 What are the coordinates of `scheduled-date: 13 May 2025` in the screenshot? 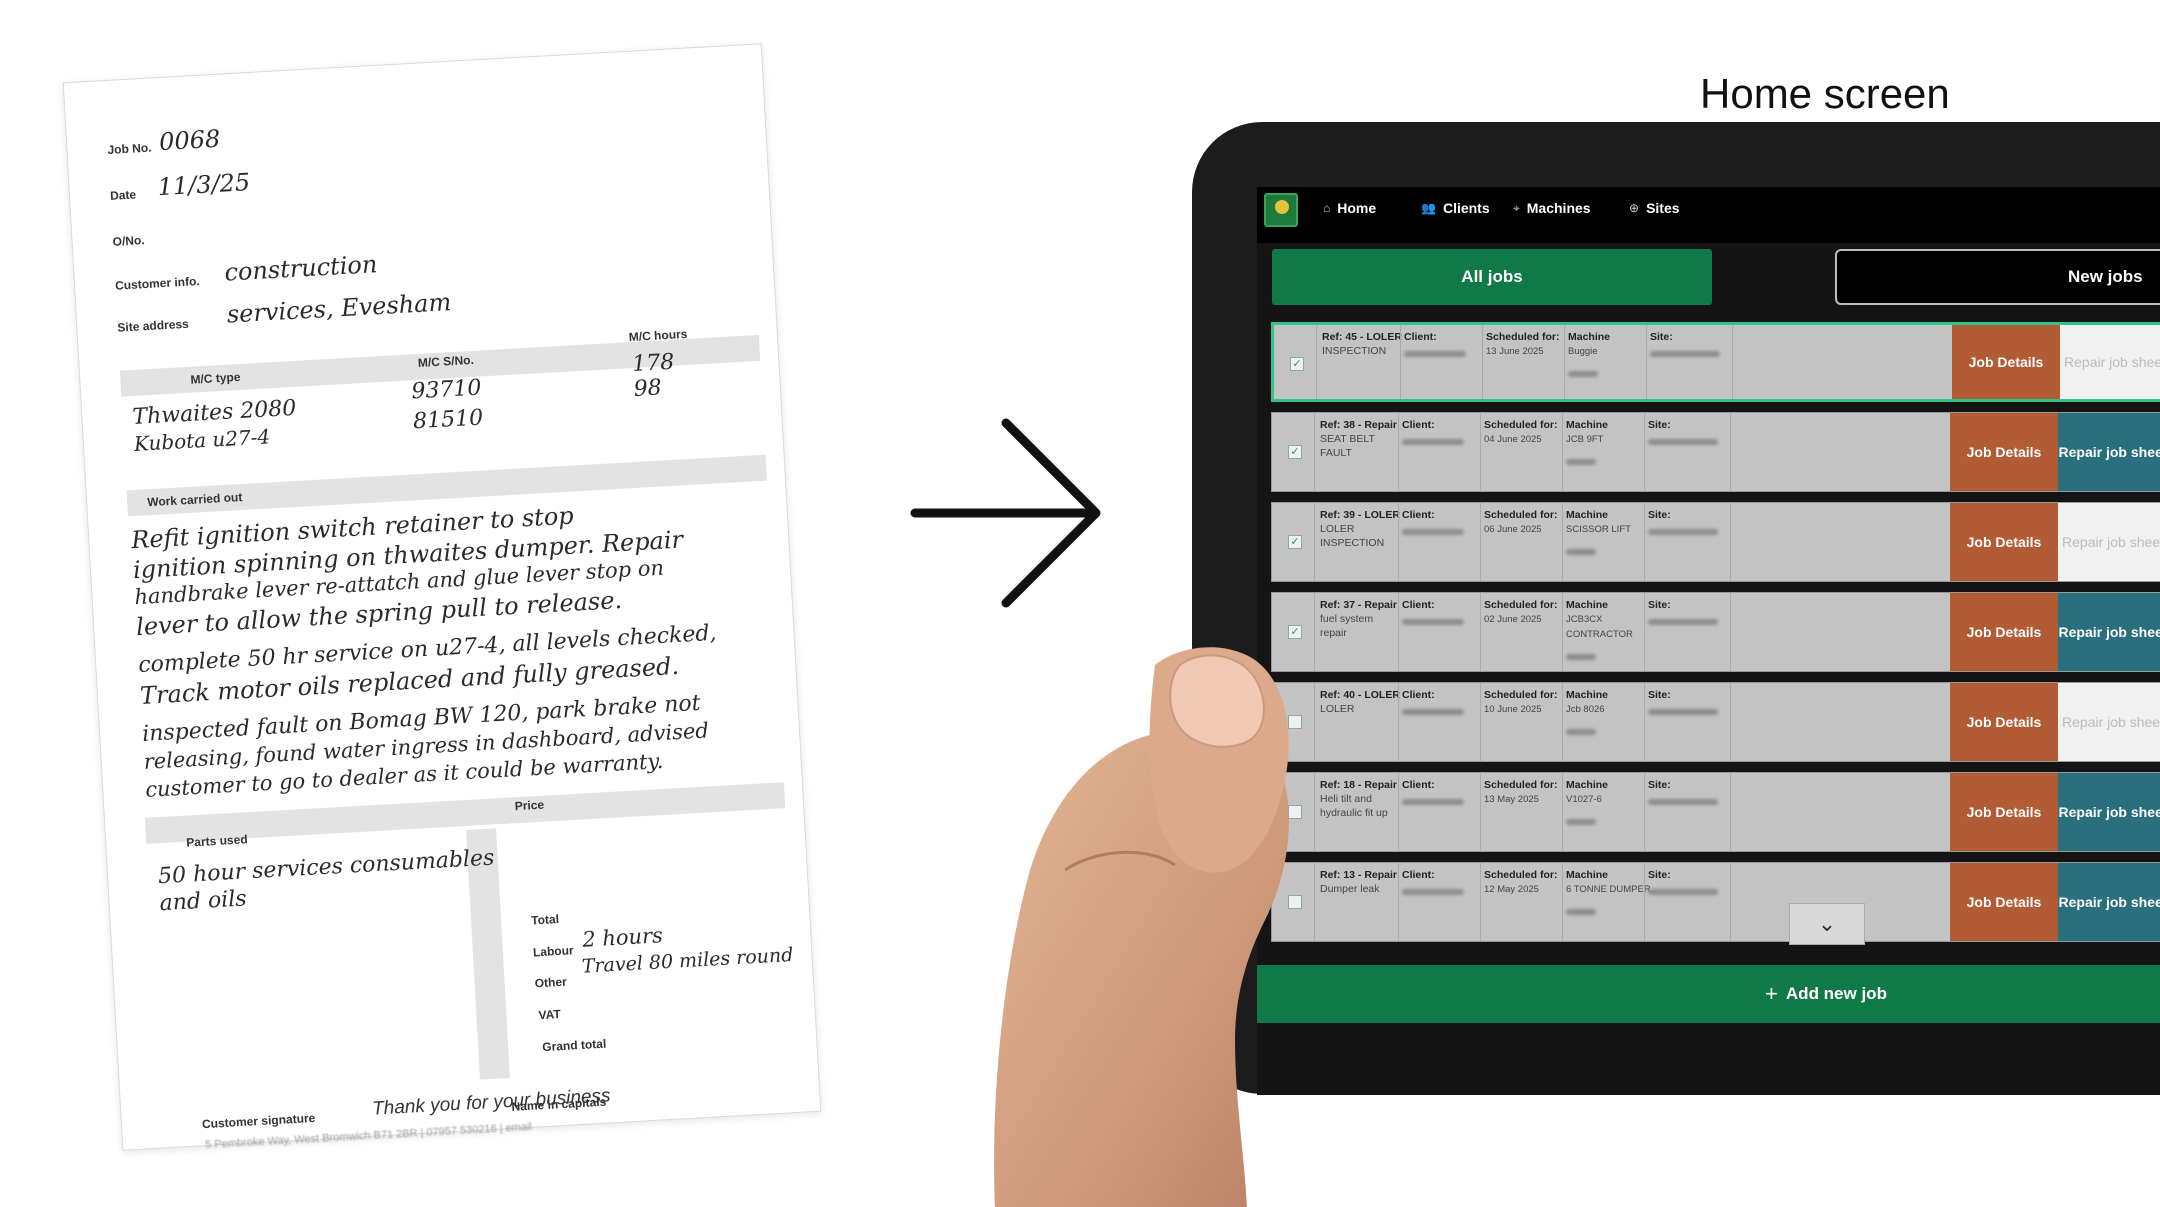 It's located at (1511, 799).